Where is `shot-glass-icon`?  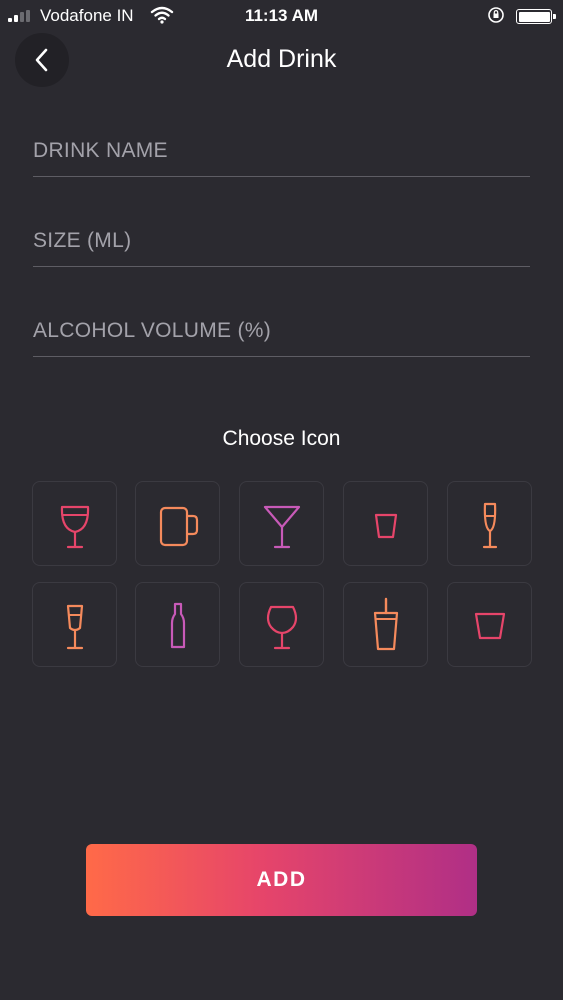 shot-glass-icon is located at coordinates (385, 525).